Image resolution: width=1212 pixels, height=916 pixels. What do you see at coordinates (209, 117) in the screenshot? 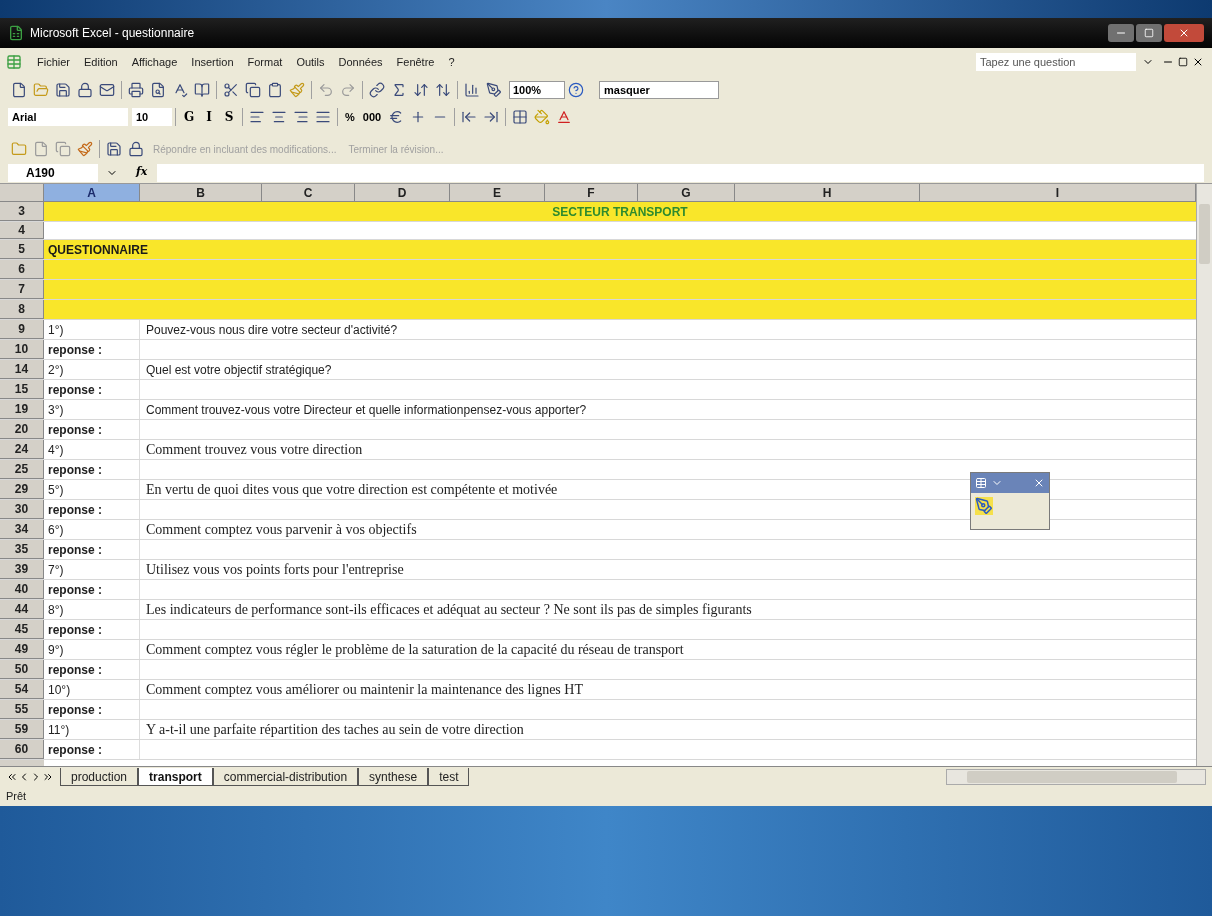
I see `text-style-button: I` at bounding box center [209, 117].